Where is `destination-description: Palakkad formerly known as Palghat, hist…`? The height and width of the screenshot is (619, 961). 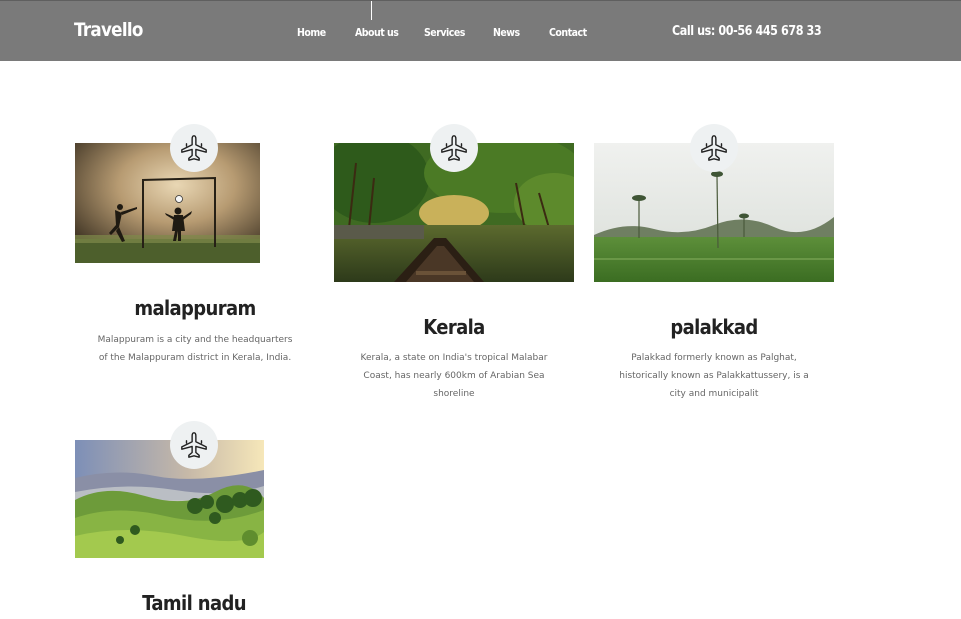 destination-description: Palakkad formerly known as Palghat, hist… is located at coordinates (714, 376).